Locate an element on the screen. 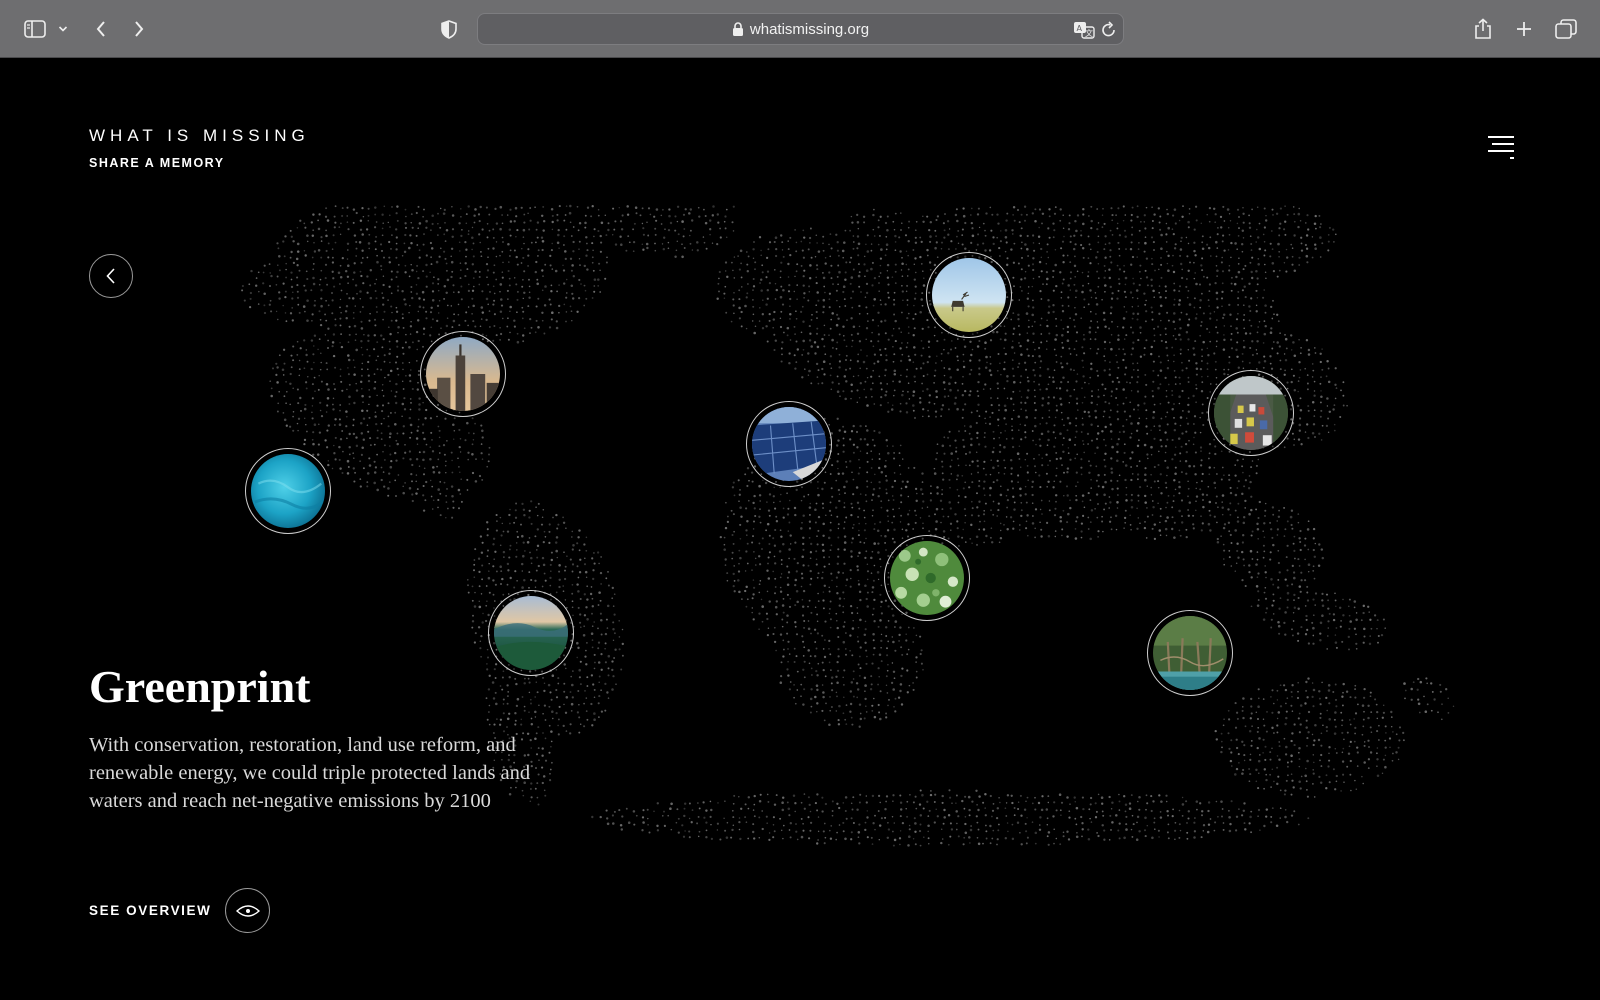 Image resolution: width=1600 pixels, height=1000 pixels. green-fields-thumbnail is located at coordinates (927, 578).